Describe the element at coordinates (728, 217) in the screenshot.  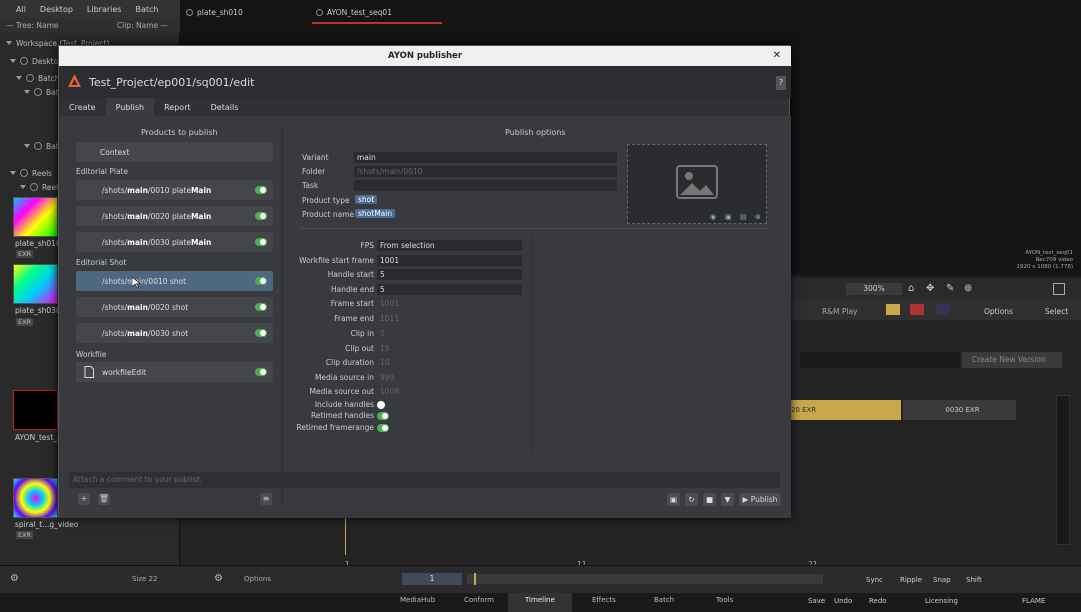
I see `paste-icon: ▣` at that location.